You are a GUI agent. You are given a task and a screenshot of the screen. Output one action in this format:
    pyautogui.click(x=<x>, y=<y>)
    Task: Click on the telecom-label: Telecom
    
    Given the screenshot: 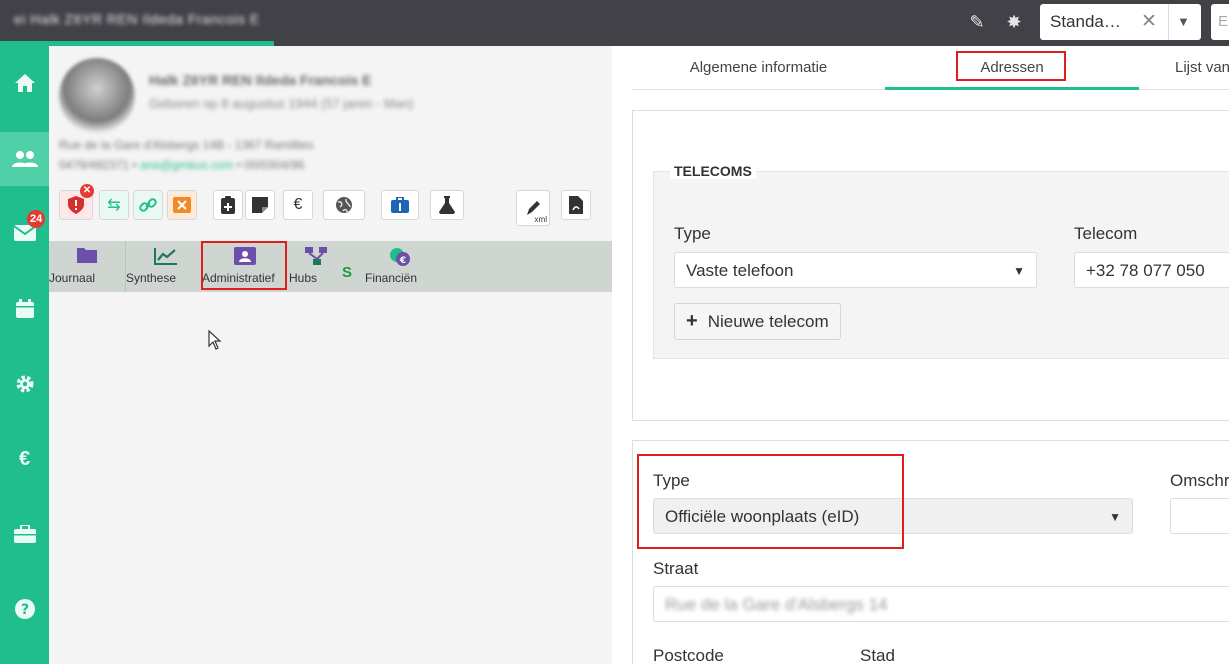 What is the action you would take?
    pyautogui.click(x=1106, y=233)
    